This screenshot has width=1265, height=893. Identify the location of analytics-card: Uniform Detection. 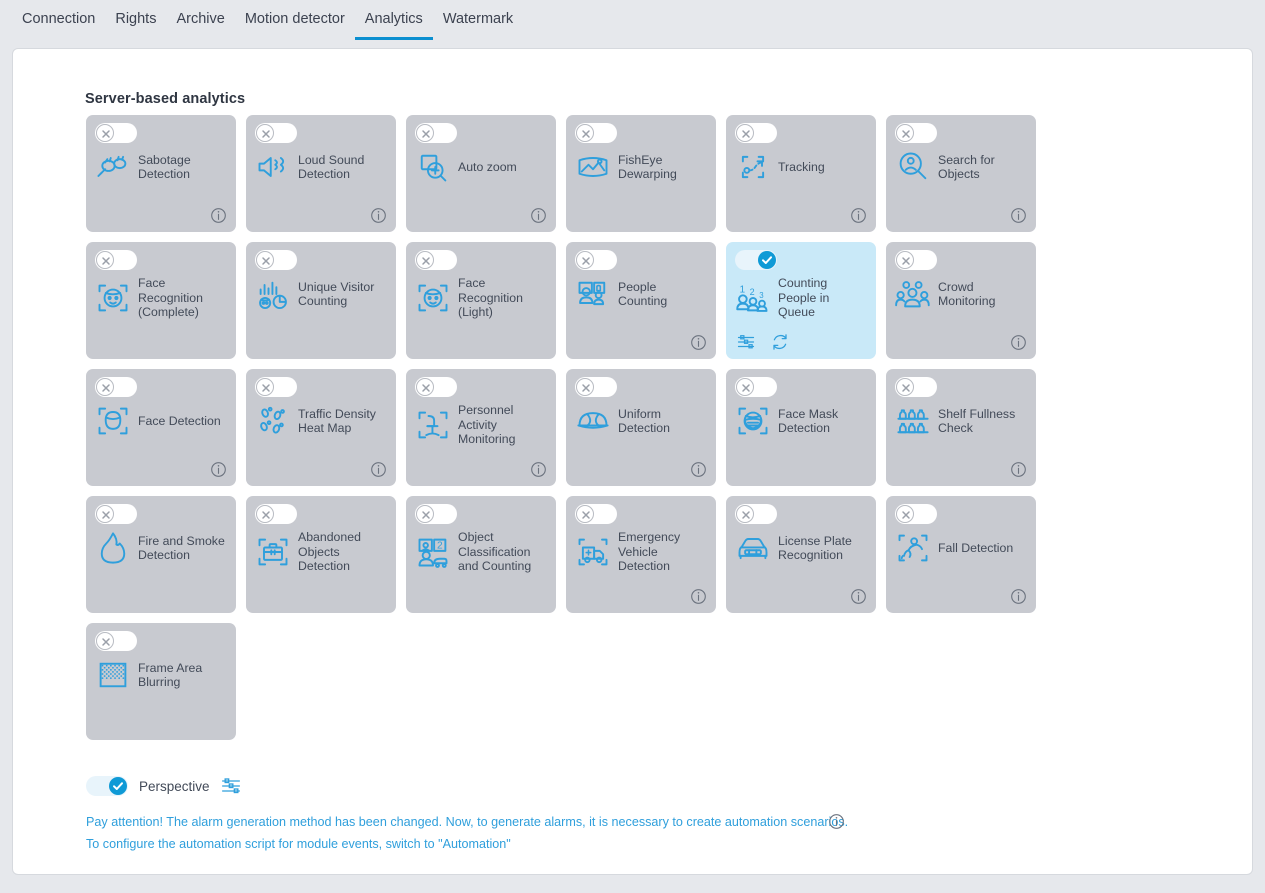
(641, 427).